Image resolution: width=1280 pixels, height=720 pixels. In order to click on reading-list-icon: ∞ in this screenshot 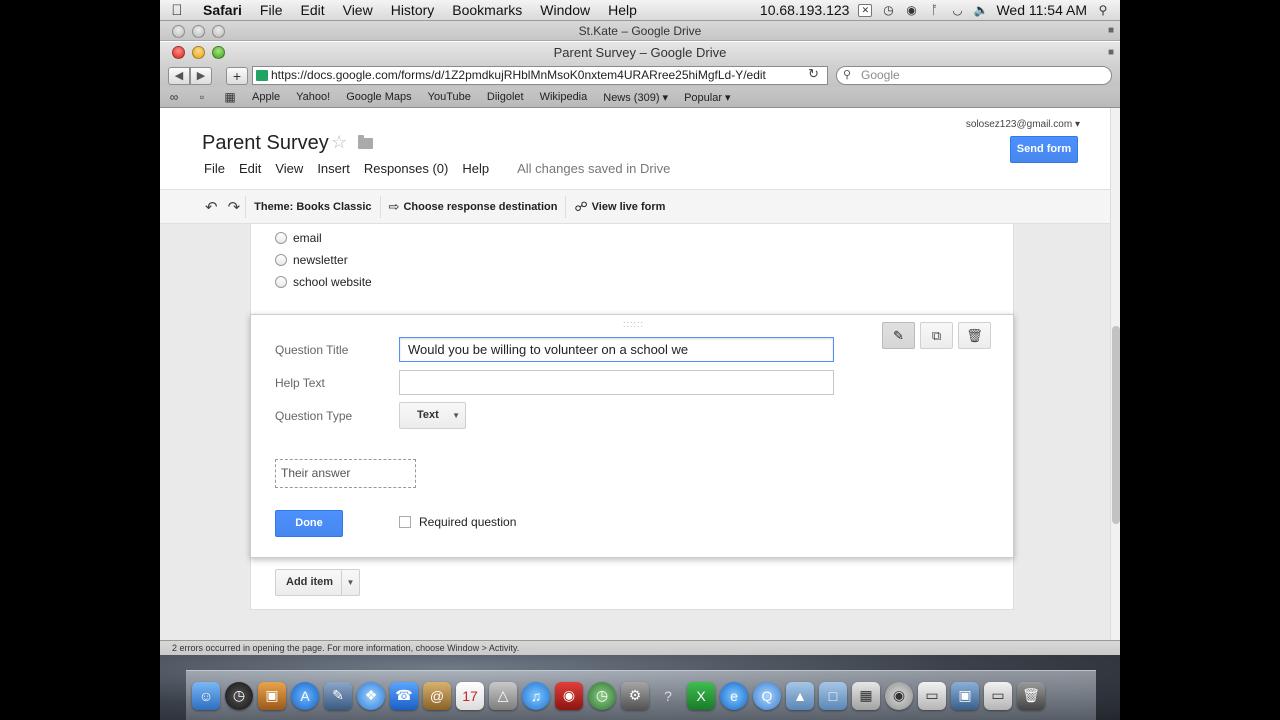, I will do `click(174, 97)`.